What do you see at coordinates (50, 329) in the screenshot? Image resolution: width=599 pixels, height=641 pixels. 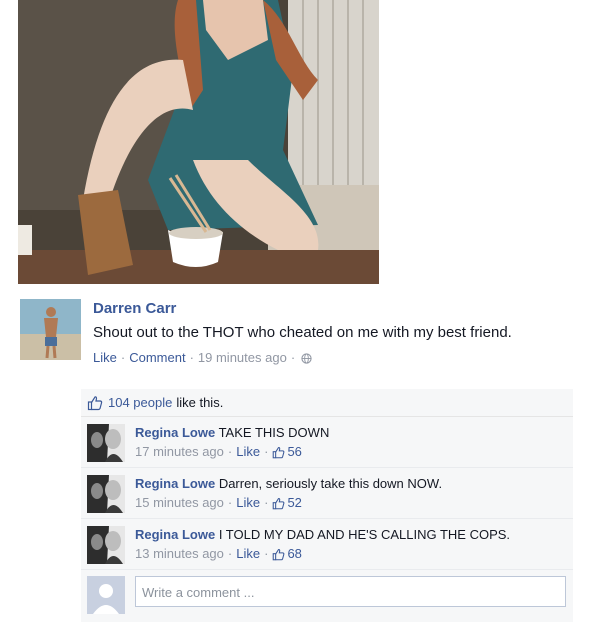 I see `author-avatar` at bounding box center [50, 329].